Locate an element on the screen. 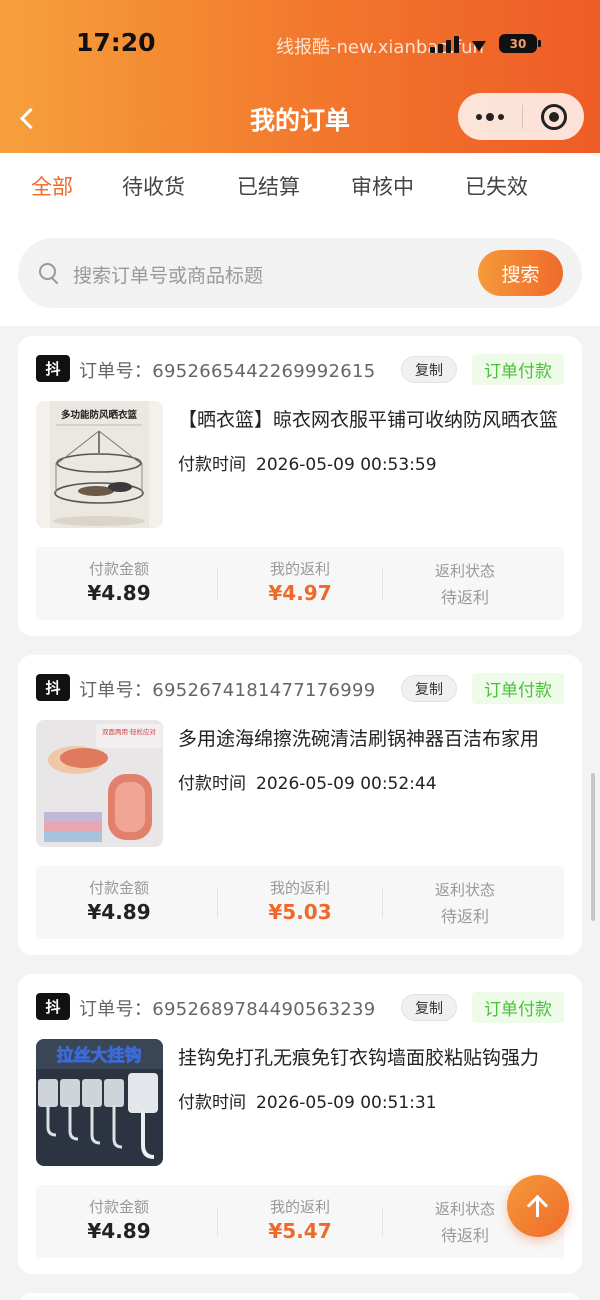  search-input: 搜索订单号或商品标题 is located at coordinates (168, 274).